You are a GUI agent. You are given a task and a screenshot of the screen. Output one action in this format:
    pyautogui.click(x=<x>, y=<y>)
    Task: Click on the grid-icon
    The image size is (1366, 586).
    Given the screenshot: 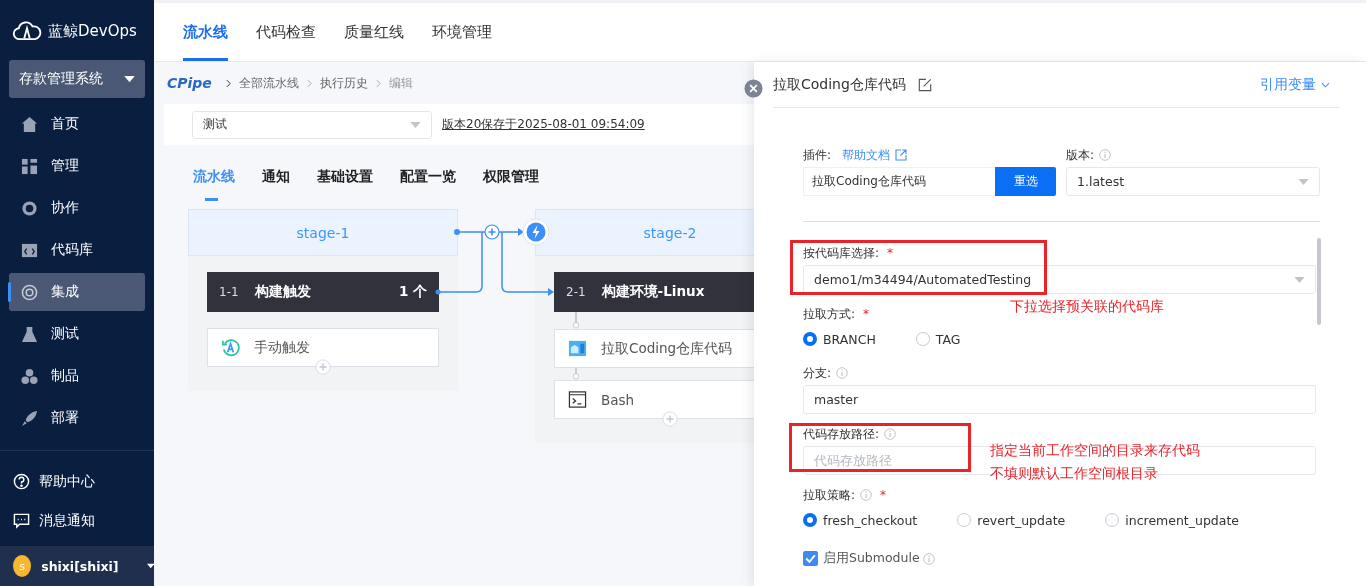 What is the action you would take?
    pyautogui.click(x=29, y=166)
    